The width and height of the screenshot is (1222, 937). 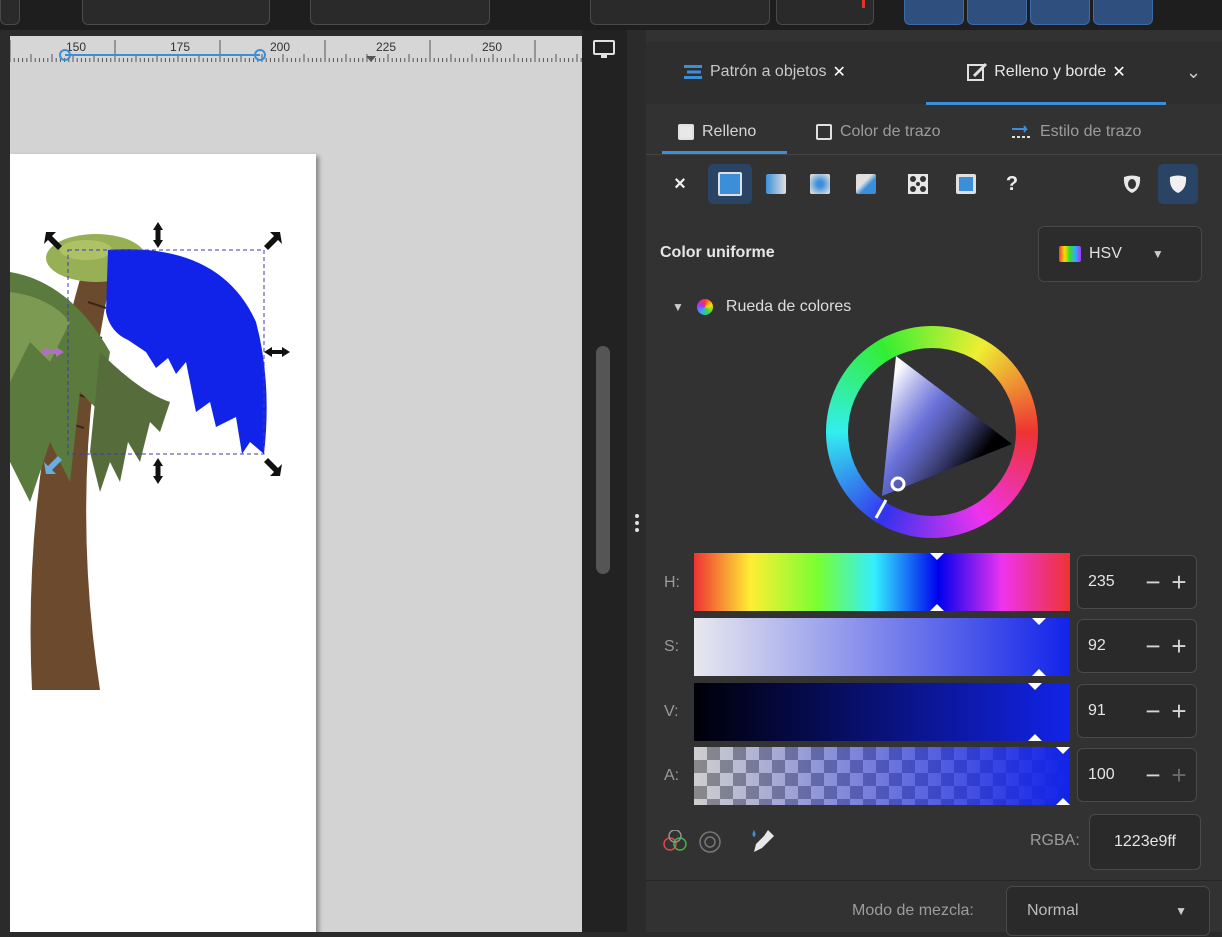 I want to click on value-label: V:, so click(x=671, y=711).